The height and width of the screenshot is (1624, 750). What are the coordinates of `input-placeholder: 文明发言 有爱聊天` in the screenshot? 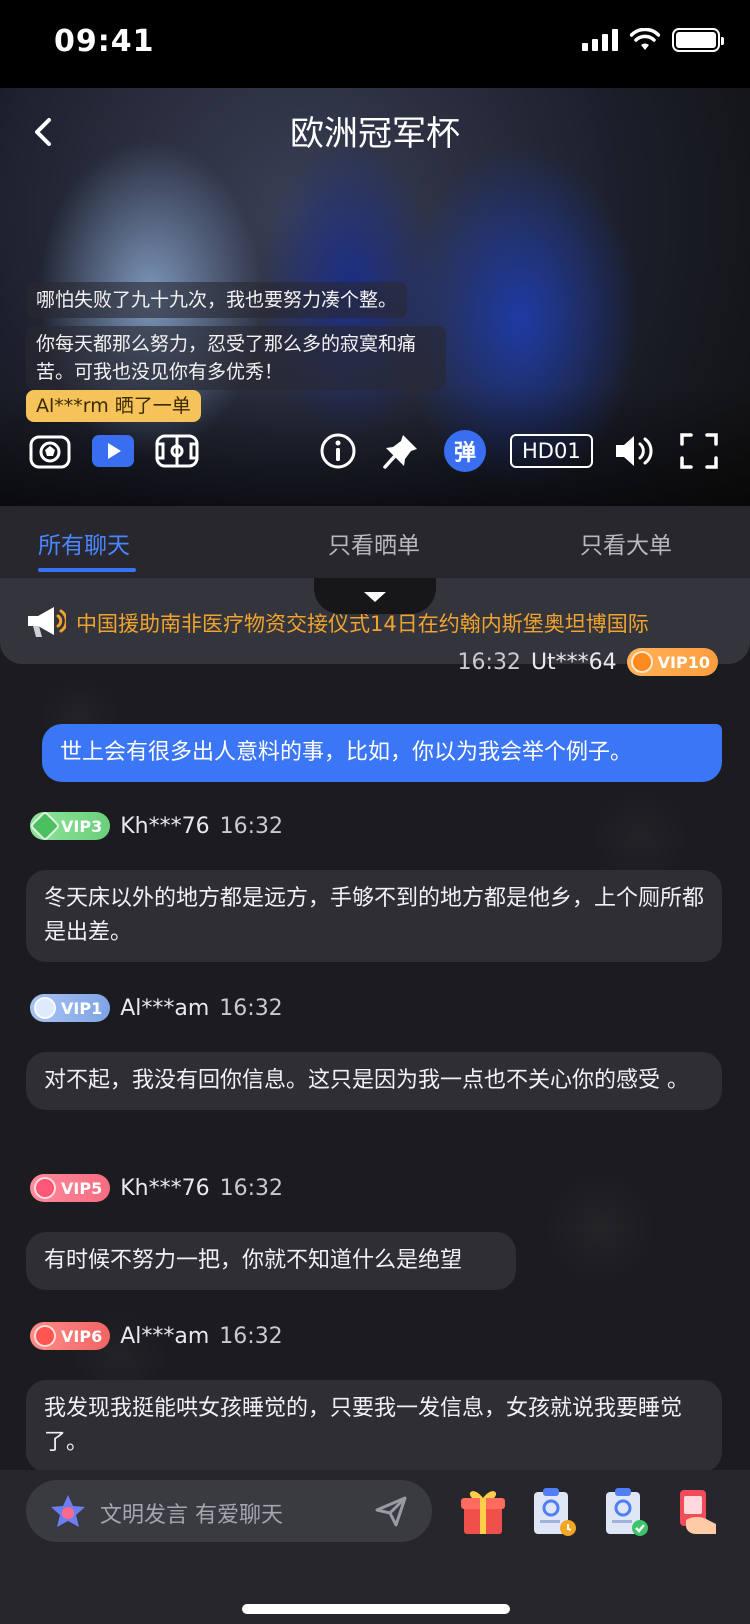 It's located at (191, 1515).